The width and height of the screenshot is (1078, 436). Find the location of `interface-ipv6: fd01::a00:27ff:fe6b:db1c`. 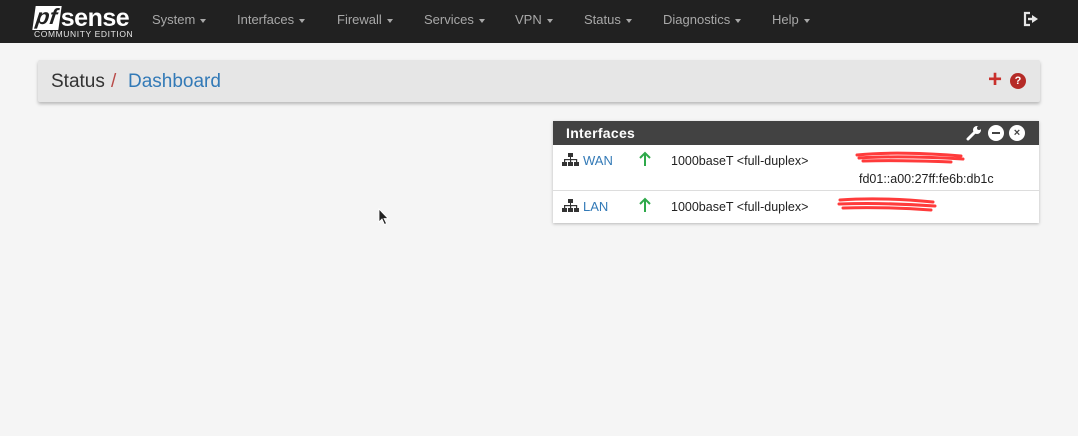

interface-ipv6: fd01::a00:27ff:fe6b:db1c is located at coordinates (926, 179).